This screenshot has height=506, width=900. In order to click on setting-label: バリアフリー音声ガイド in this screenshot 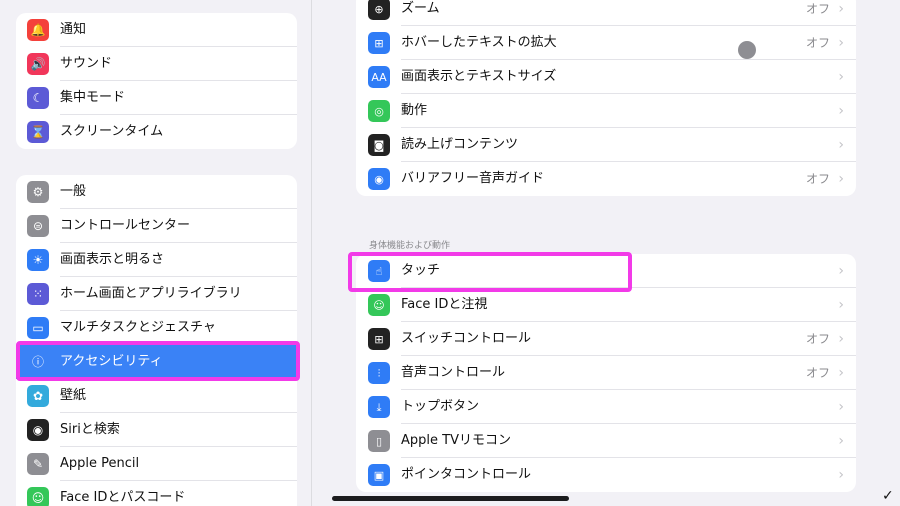, I will do `click(473, 178)`.